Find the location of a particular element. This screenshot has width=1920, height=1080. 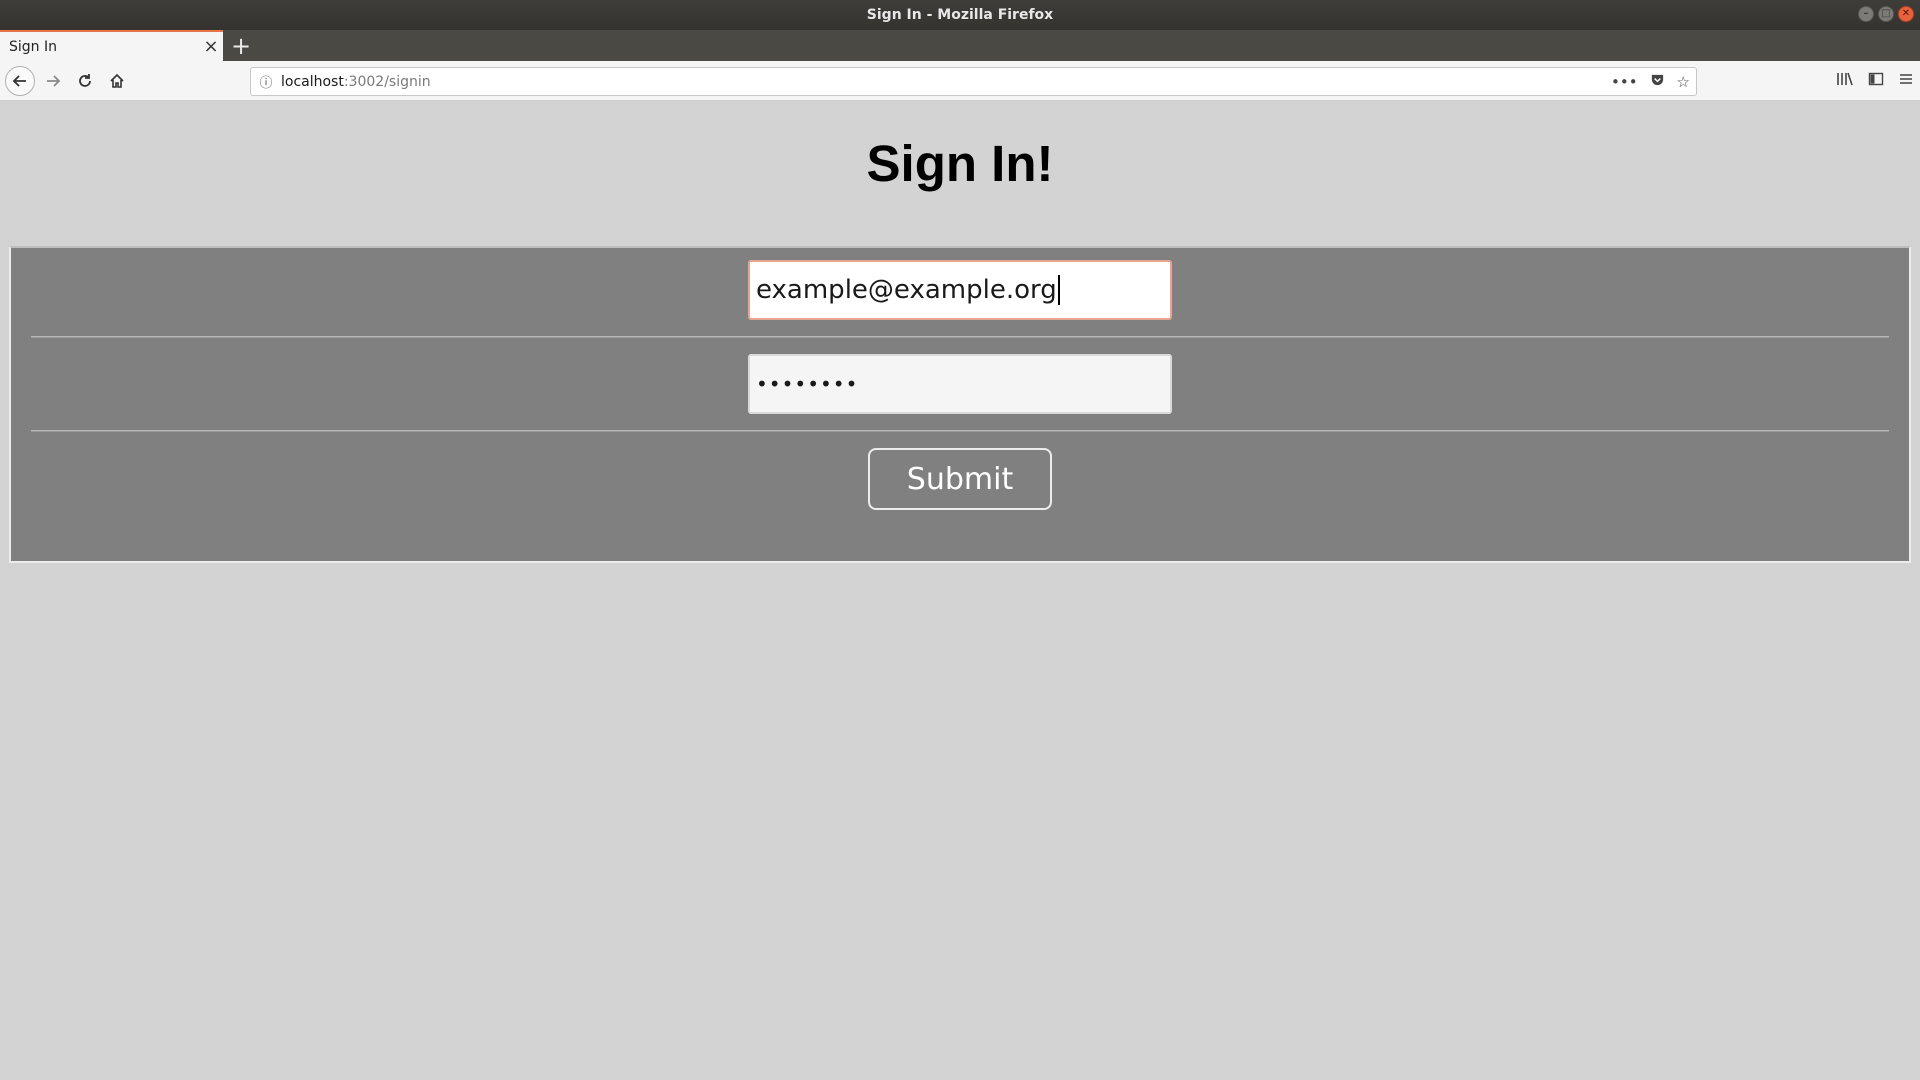

forward-arrow-icon is located at coordinates (53, 81).